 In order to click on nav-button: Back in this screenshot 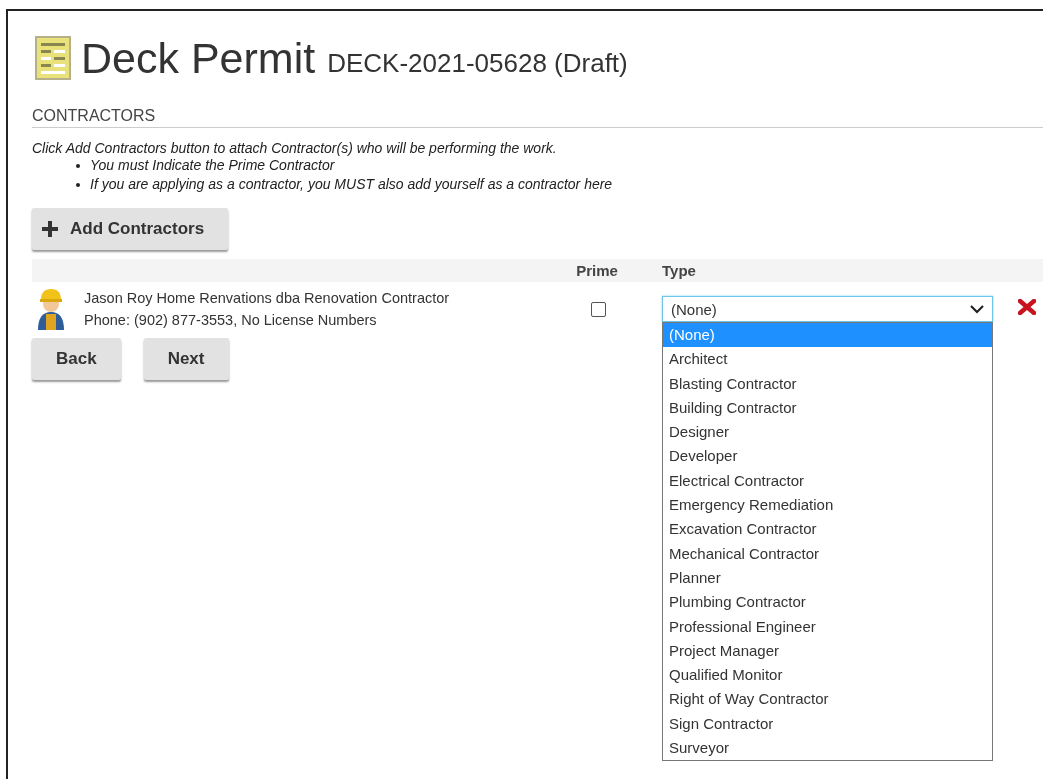, I will do `click(76, 359)`.